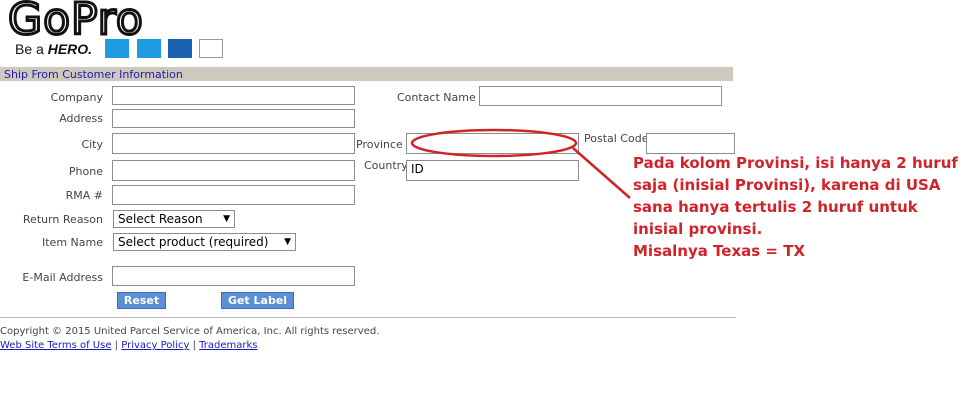 The width and height of the screenshot is (964, 393). I want to click on annotation-line: saja (inisial Provinsi), karena di USA, so click(787, 185).